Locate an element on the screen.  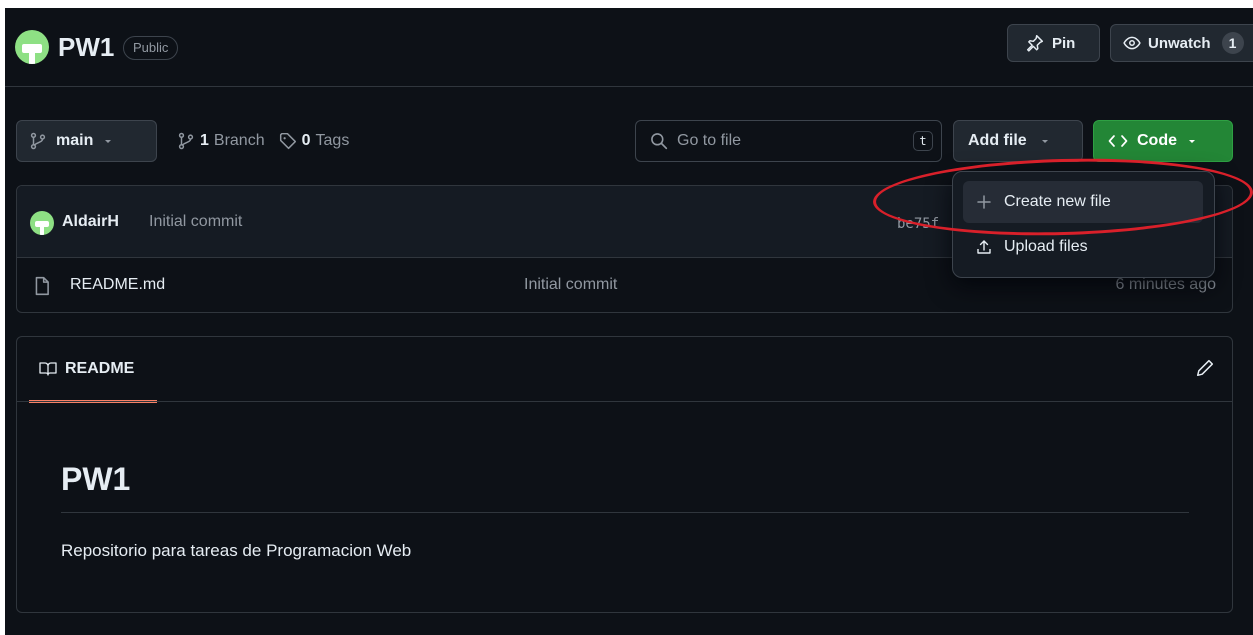
add-file-menu: Create new file Upload files is located at coordinates (1083, 224).